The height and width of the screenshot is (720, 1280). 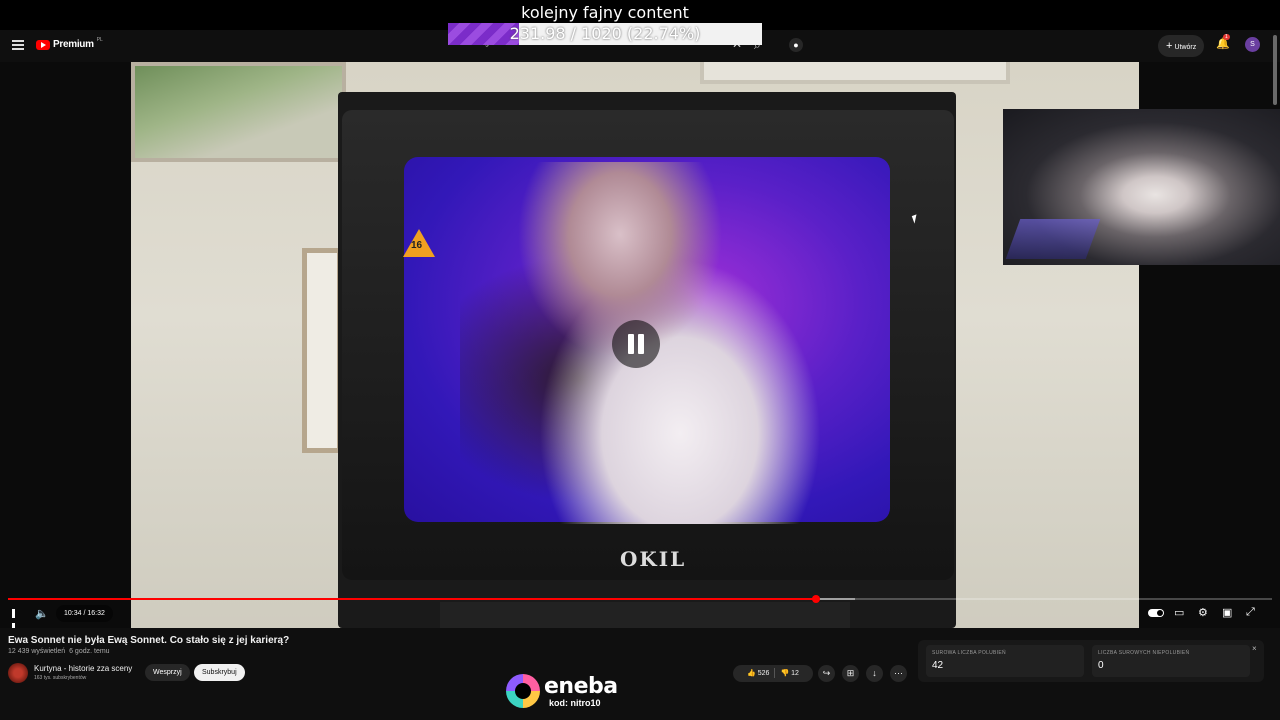 What do you see at coordinates (1171, 661) in the screenshot?
I see `stat-dislikes: LICZBA SUROWYCH NIEPOLUBIEŃ 0` at bounding box center [1171, 661].